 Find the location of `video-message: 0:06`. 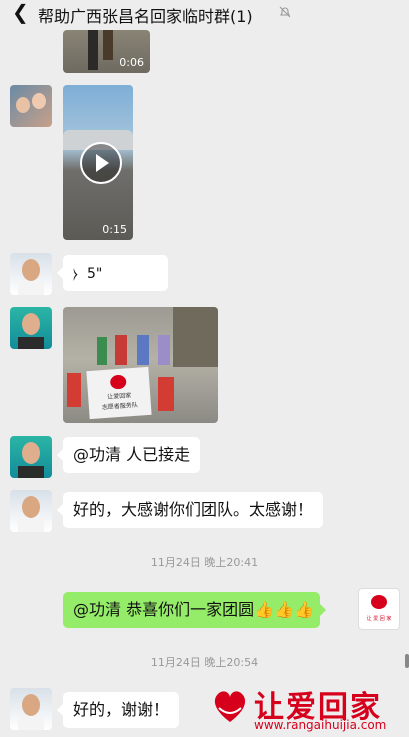

video-message: 0:06 is located at coordinates (106, 51).